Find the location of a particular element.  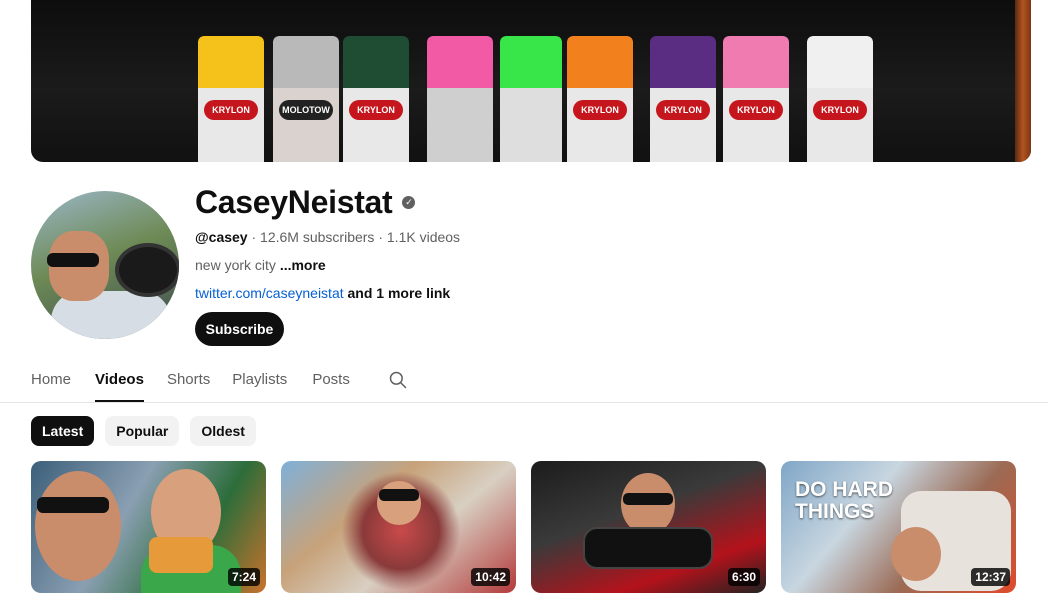

spray-can: MOLOTOW is located at coordinates (306, 99).